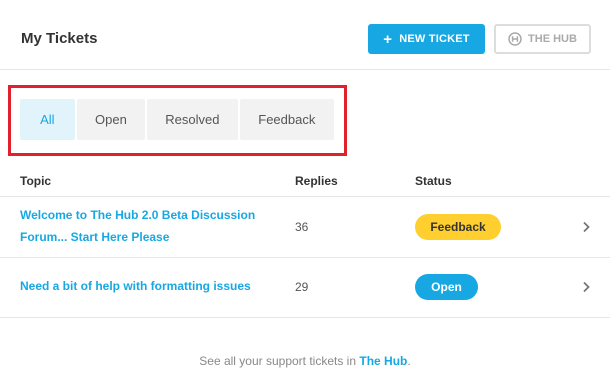 This screenshot has width=610, height=387. What do you see at coordinates (279, 361) in the screenshot?
I see `footer-text: See all your support tickets in` at bounding box center [279, 361].